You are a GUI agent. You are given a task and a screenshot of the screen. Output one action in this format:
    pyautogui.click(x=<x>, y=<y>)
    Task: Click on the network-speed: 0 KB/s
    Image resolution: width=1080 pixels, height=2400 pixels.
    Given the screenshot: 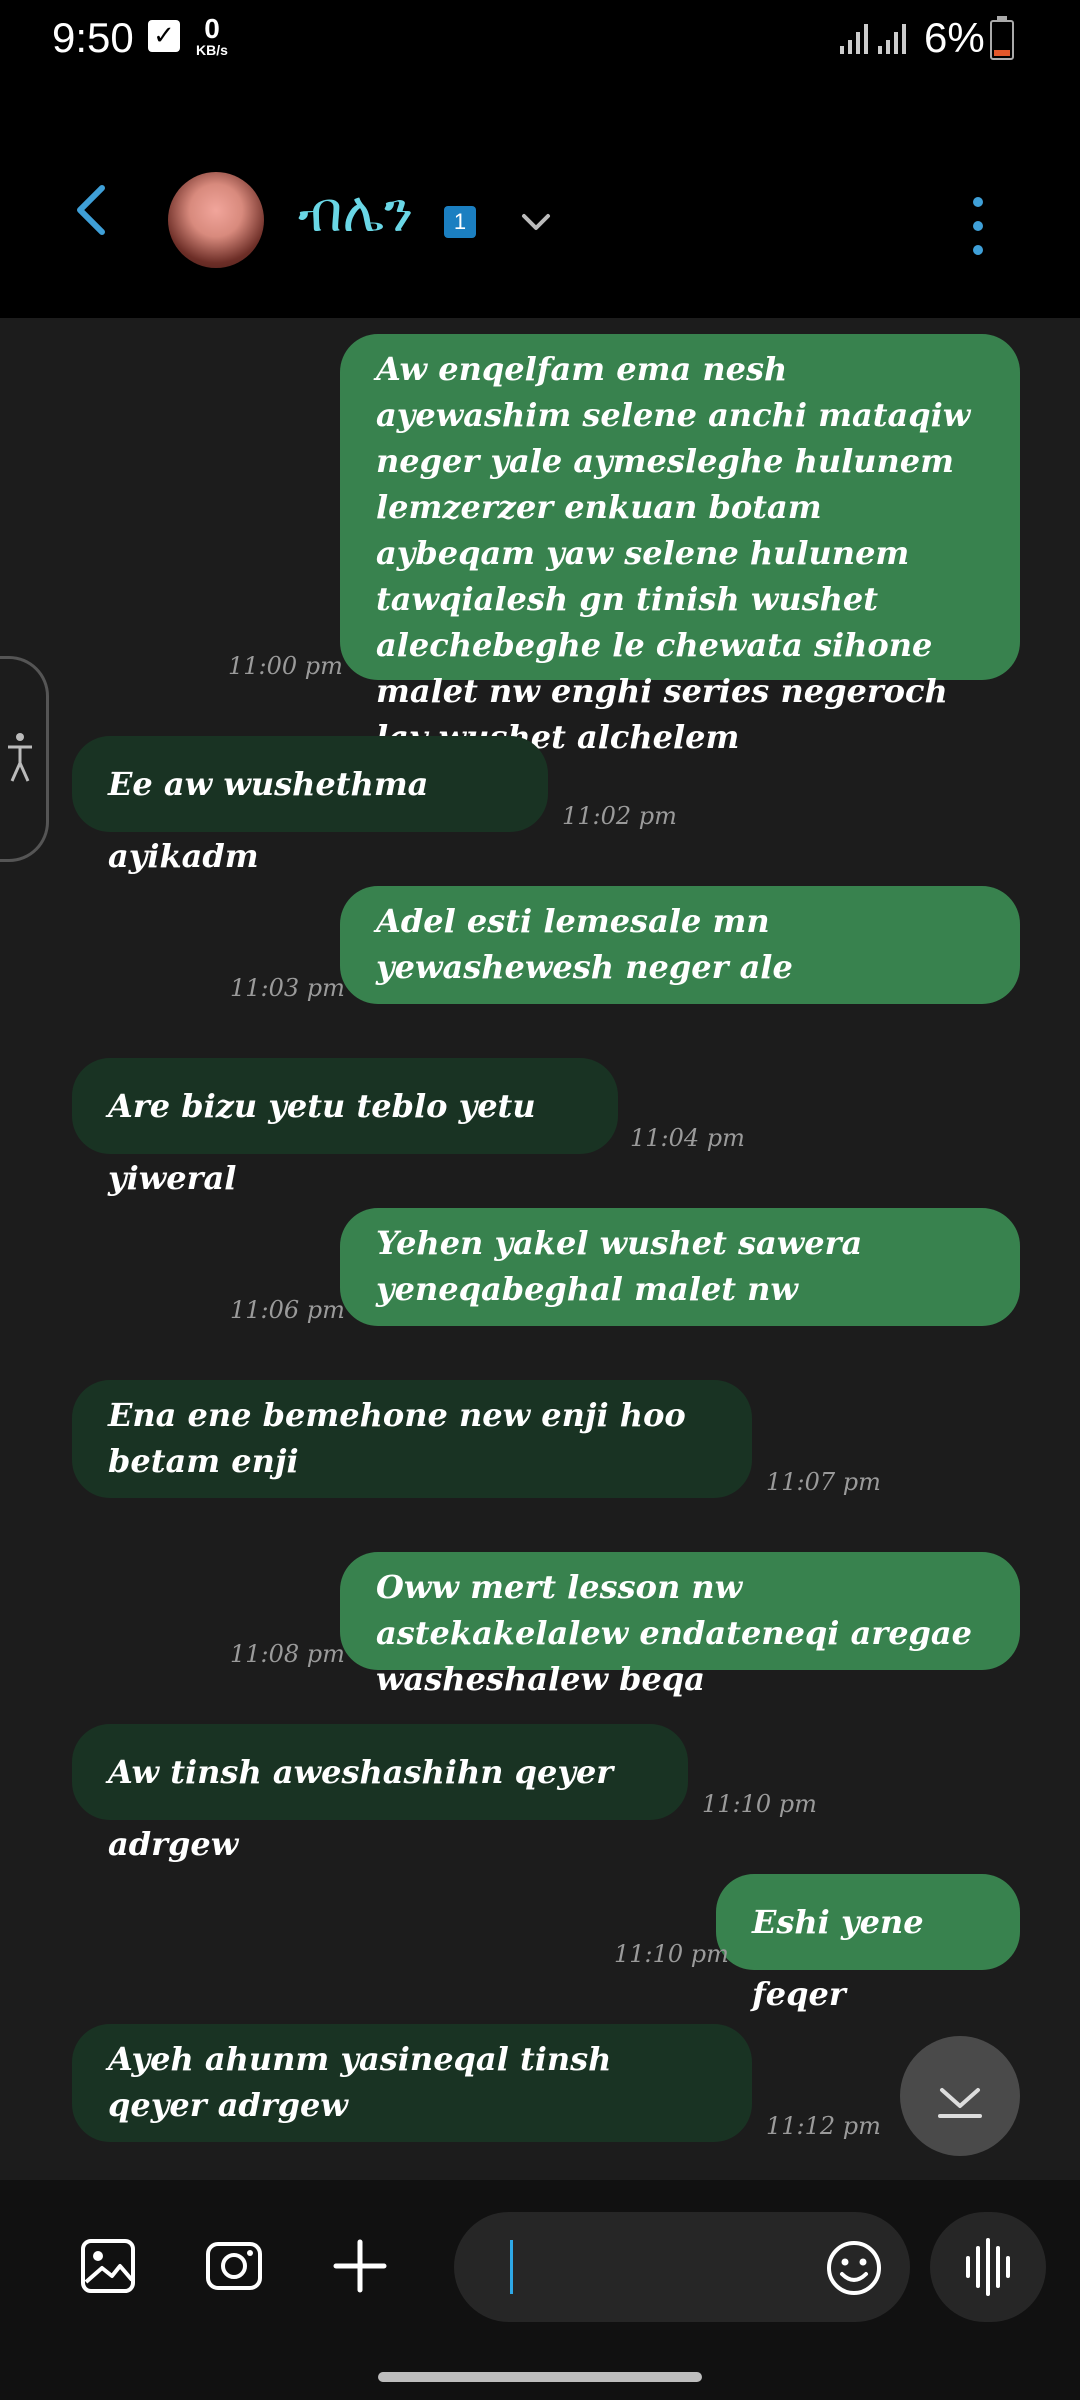 What is the action you would take?
    pyautogui.click(x=212, y=36)
    